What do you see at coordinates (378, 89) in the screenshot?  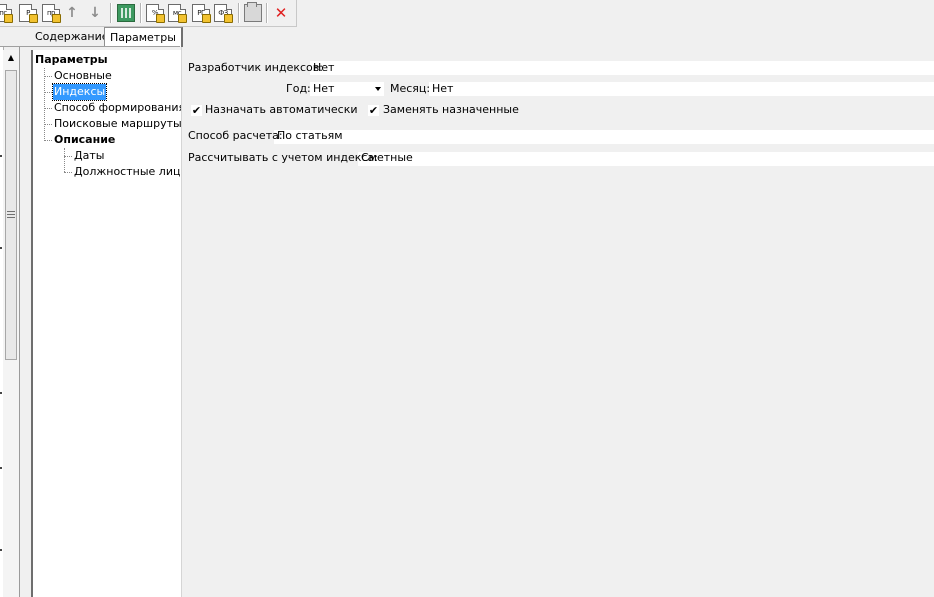 I see `chevron-down-icon` at bounding box center [378, 89].